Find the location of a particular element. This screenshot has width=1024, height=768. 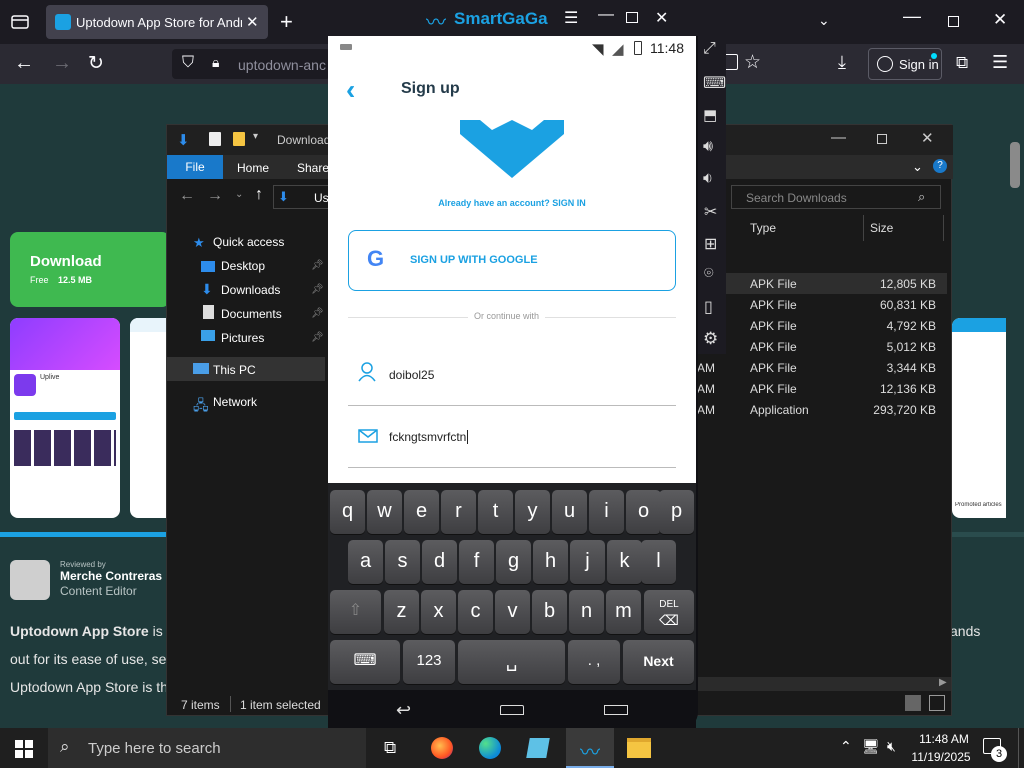

key-i: i is located at coordinates (606, 512).